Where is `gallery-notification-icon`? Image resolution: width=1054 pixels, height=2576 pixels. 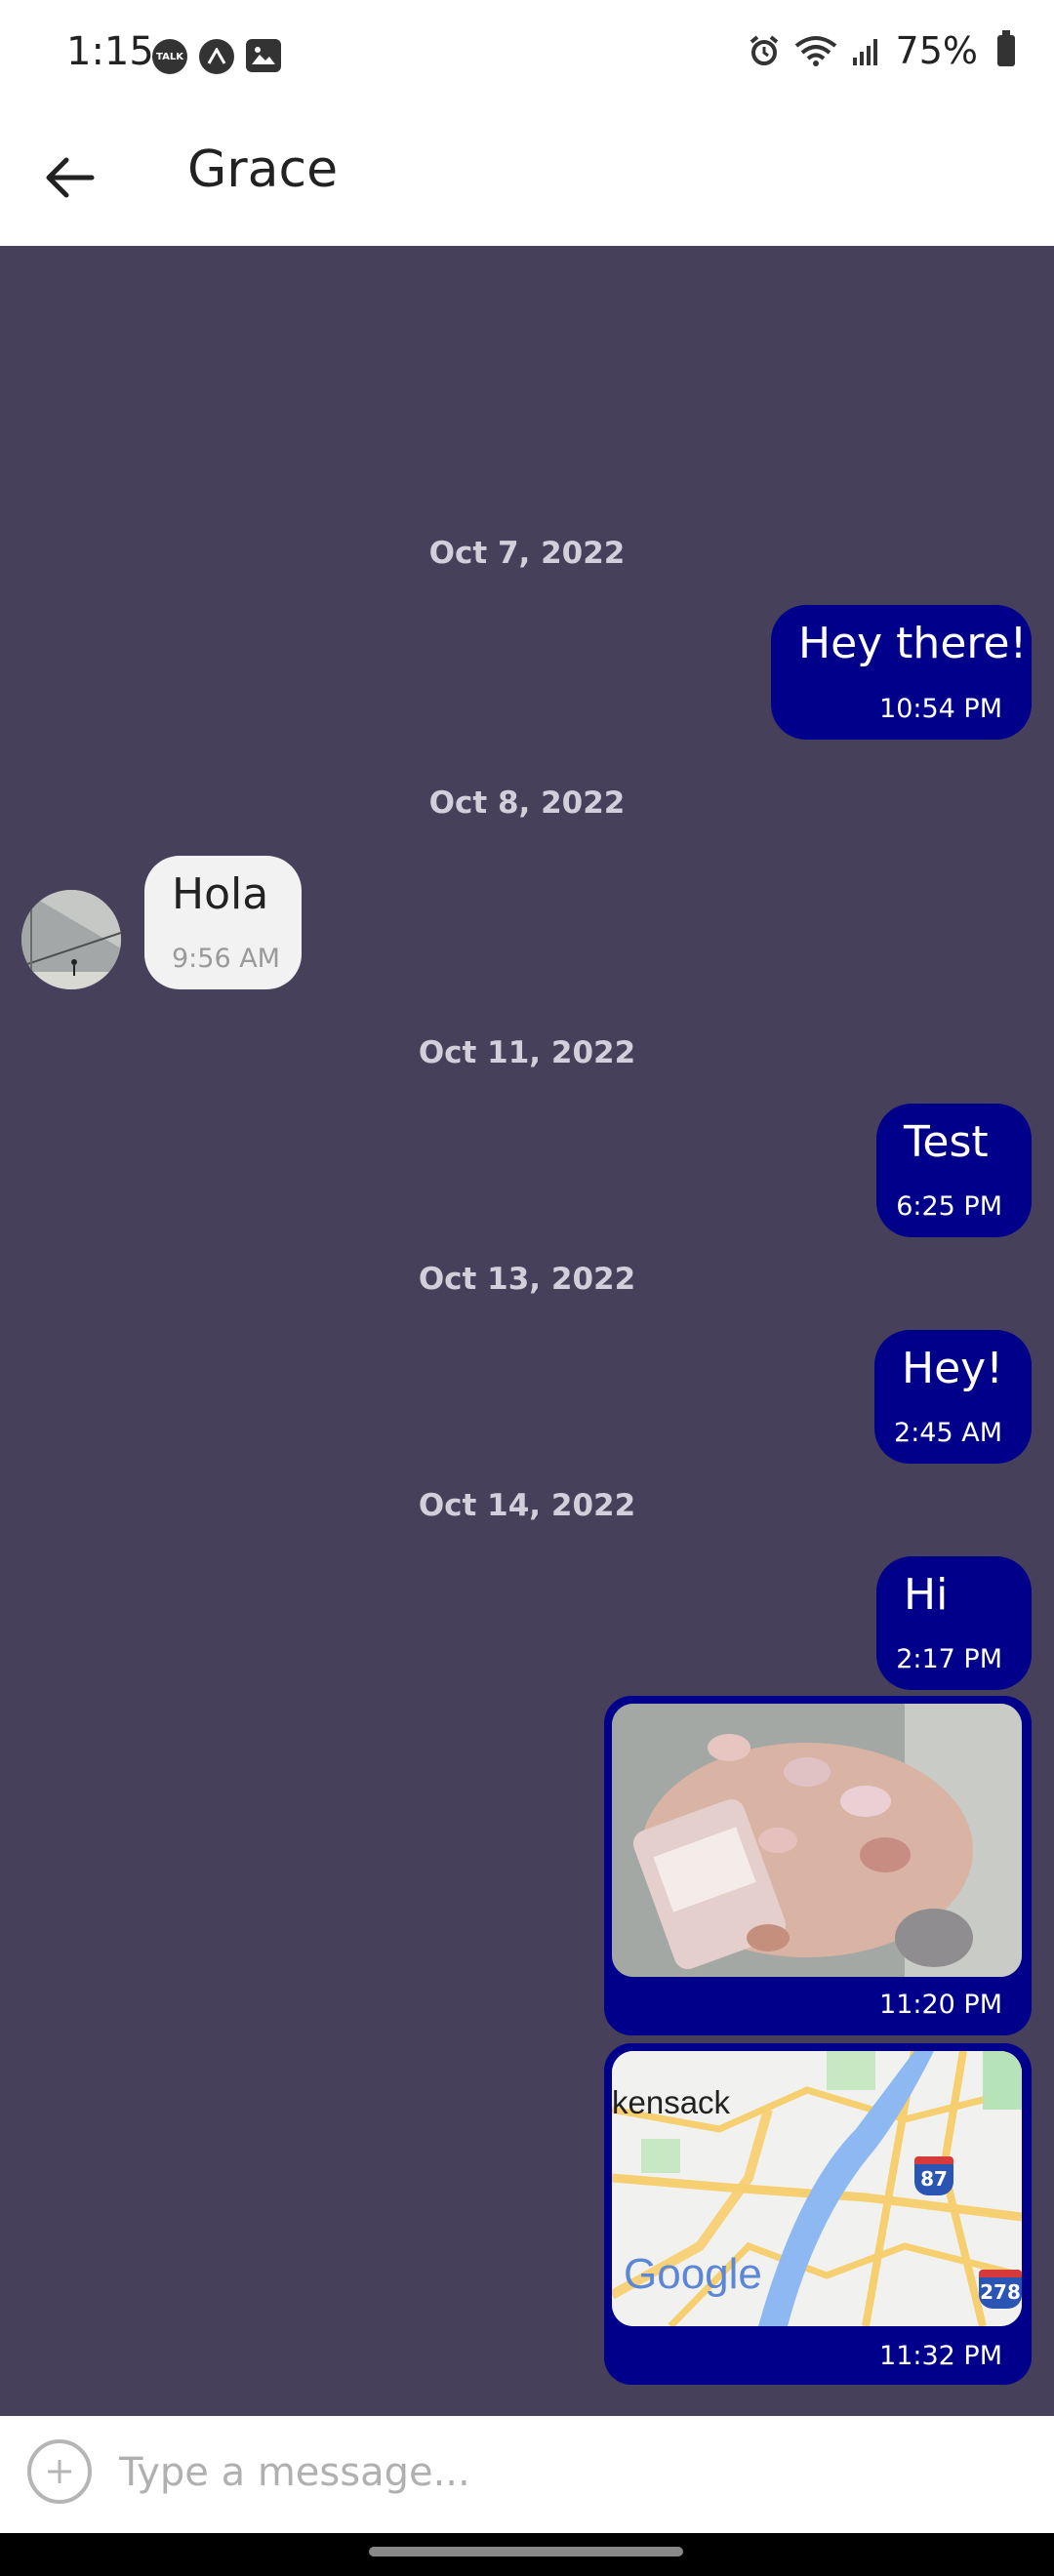 gallery-notification-icon is located at coordinates (263, 55).